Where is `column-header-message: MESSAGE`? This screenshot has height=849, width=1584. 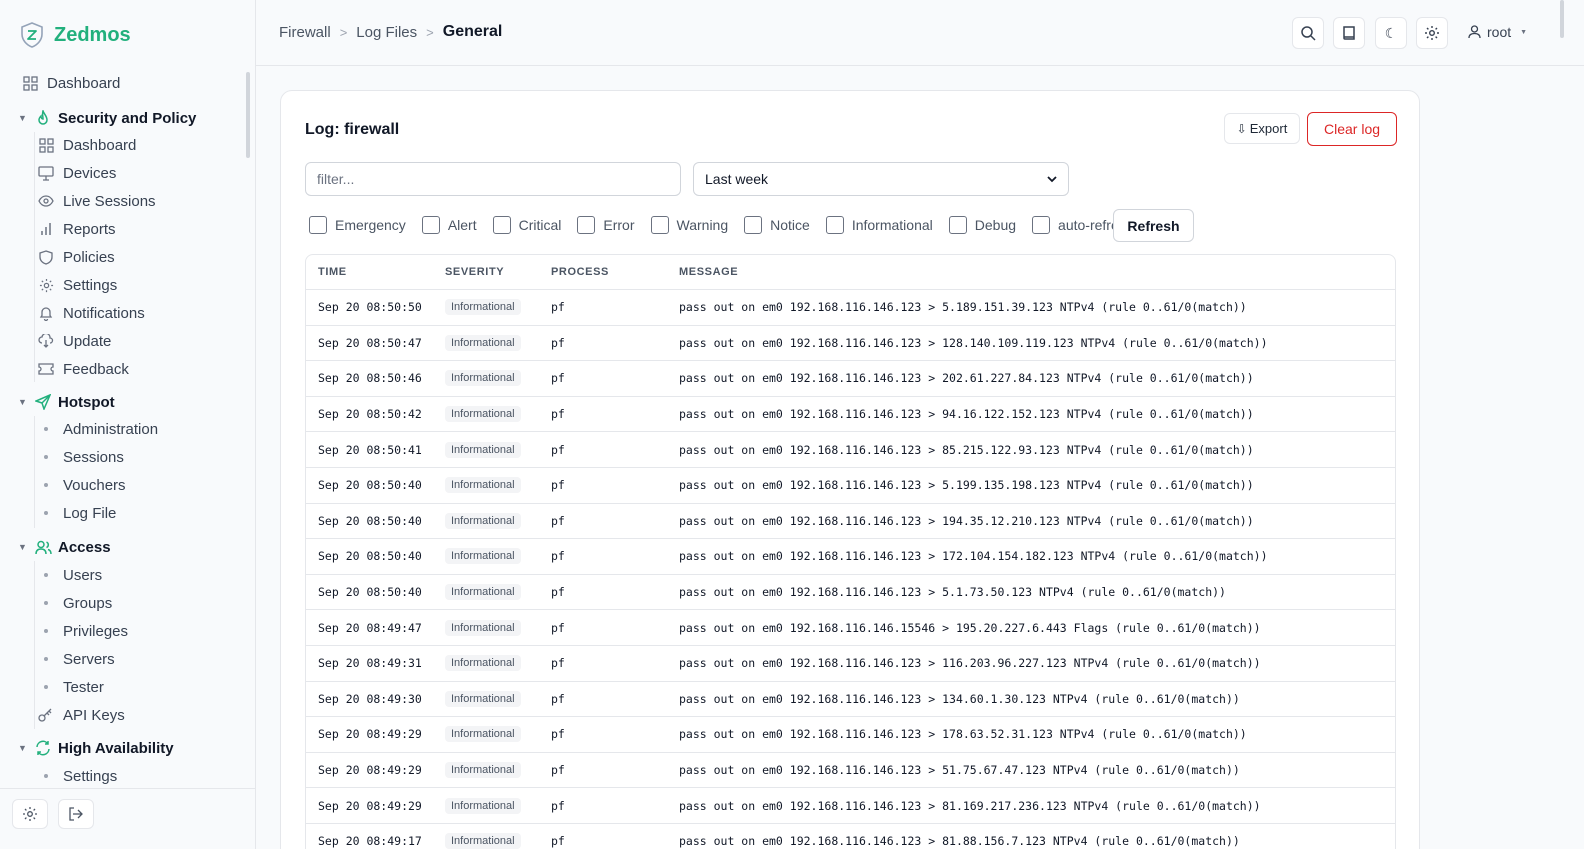 column-header-message: MESSAGE is located at coordinates (1037, 272).